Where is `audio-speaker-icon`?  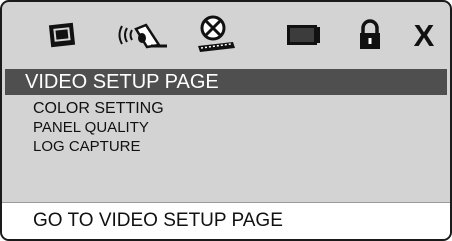 audio-speaker-icon is located at coordinates (142, 36).